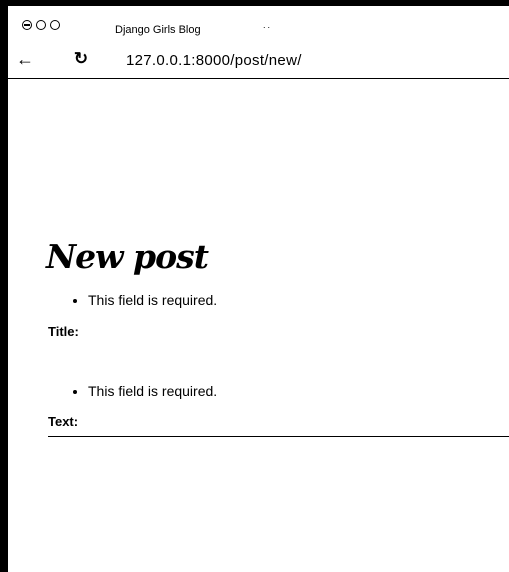 The image size is (509, 572). I want to click on page-title: New post, so click(127, 256).